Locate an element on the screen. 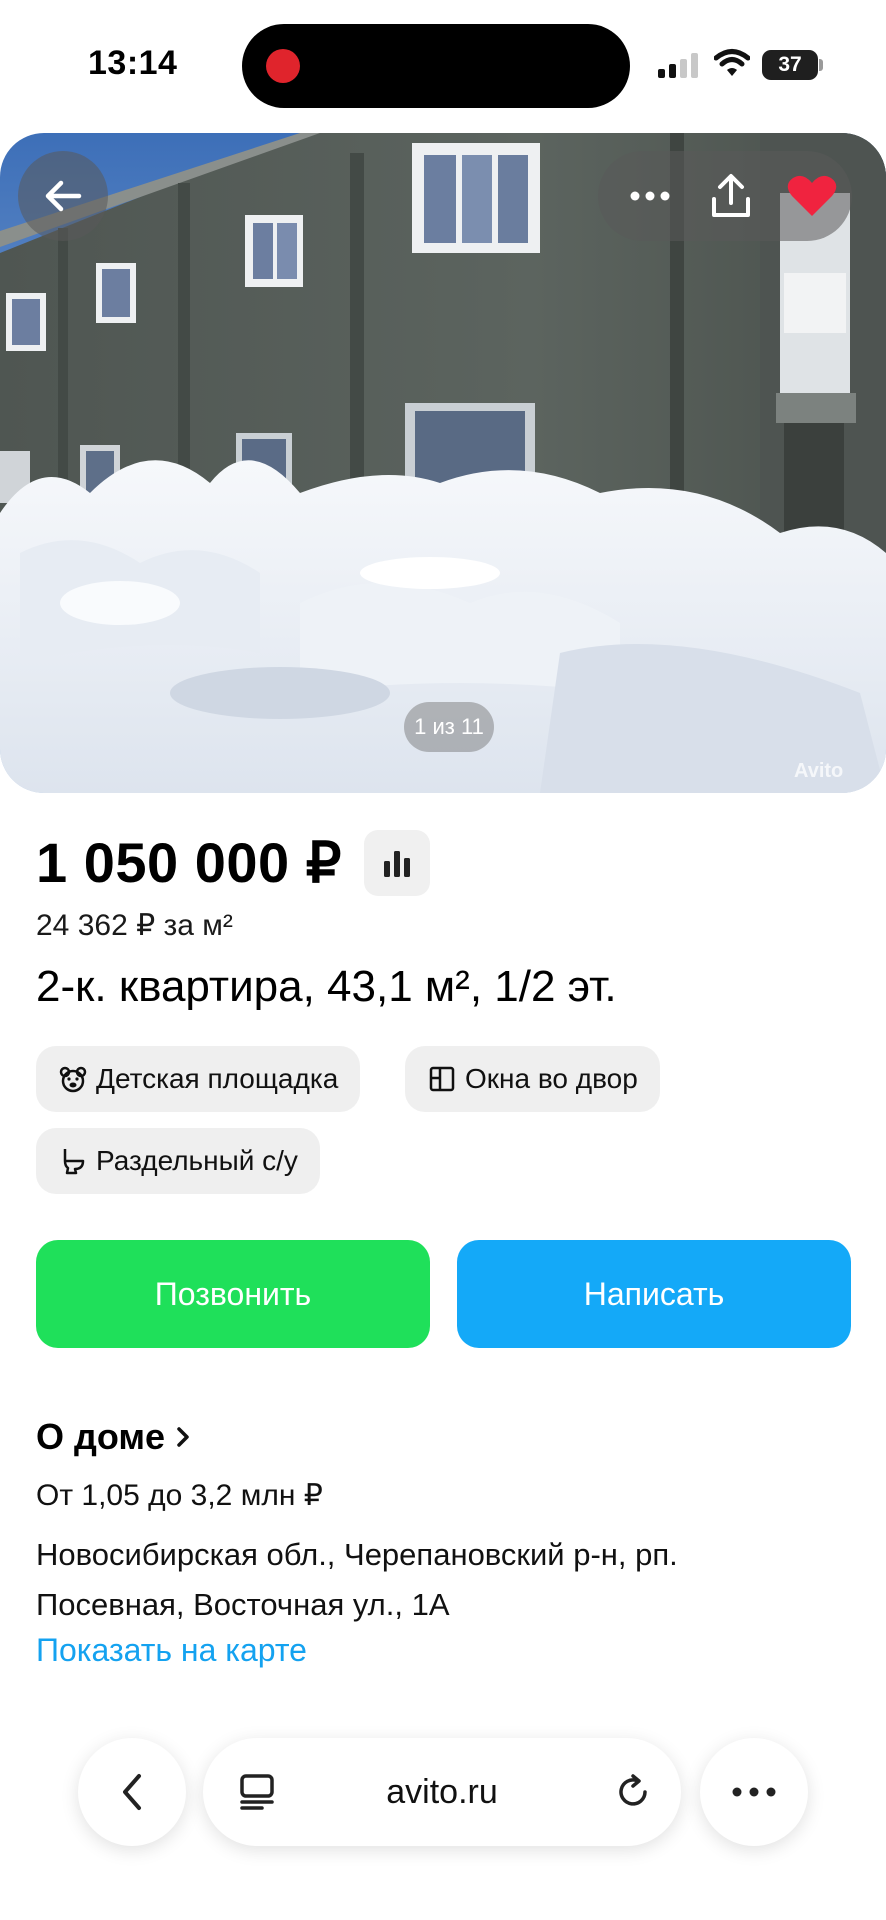  feature-chip-label: Детская площадка is located at coordinates (217, 1078).